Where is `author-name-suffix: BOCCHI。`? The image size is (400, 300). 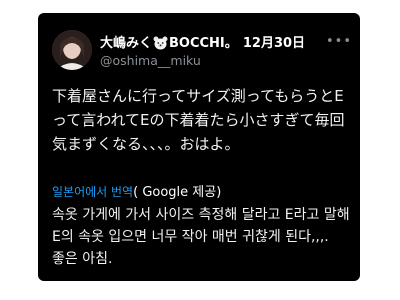
author-name-suffix: BOCCHI。 is located at coordinates (203, 43).